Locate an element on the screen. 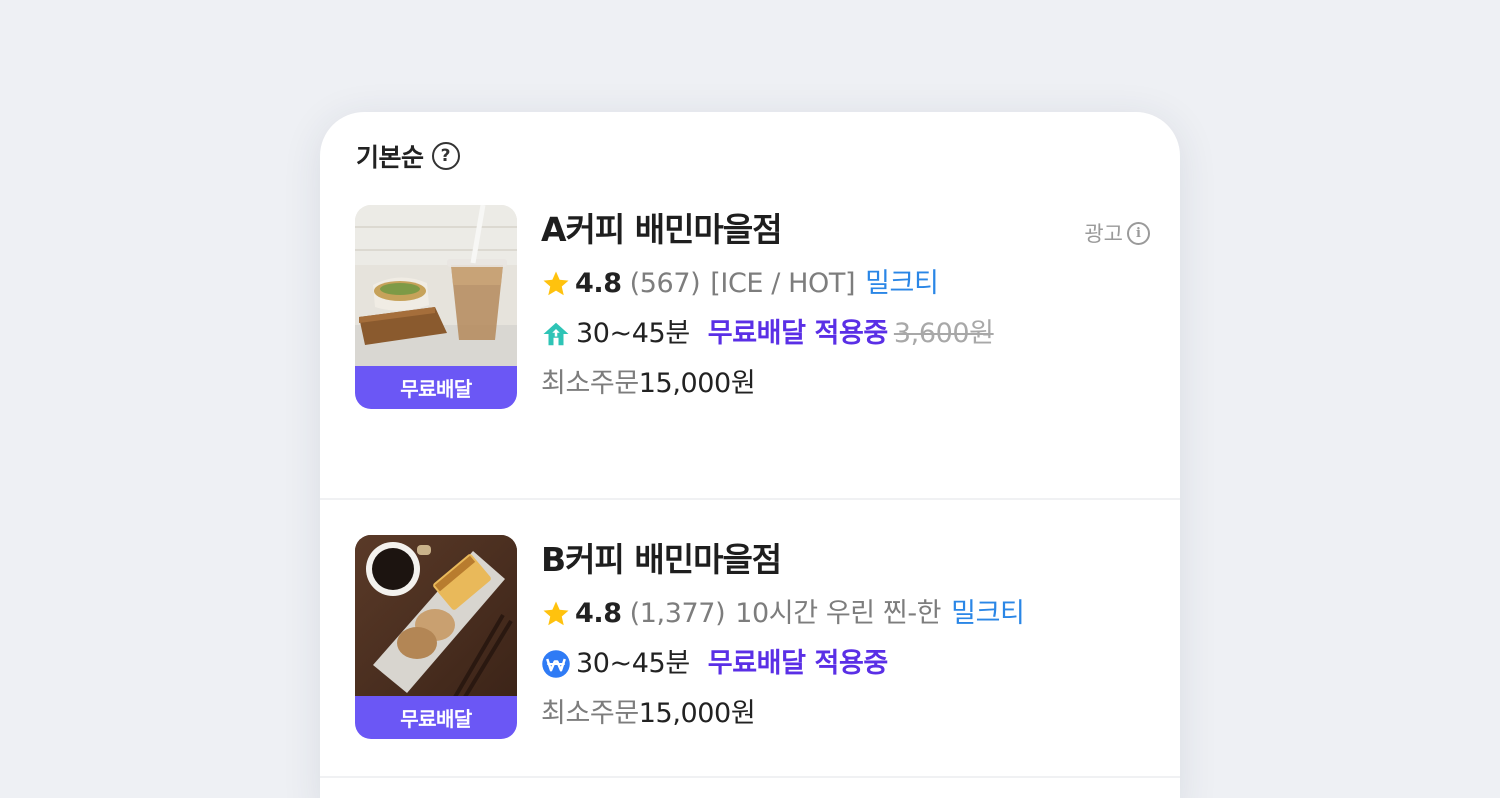  delivery-row: 30~45분 무료배달 적용중 3,600원 is located at coordinates (767, 334).